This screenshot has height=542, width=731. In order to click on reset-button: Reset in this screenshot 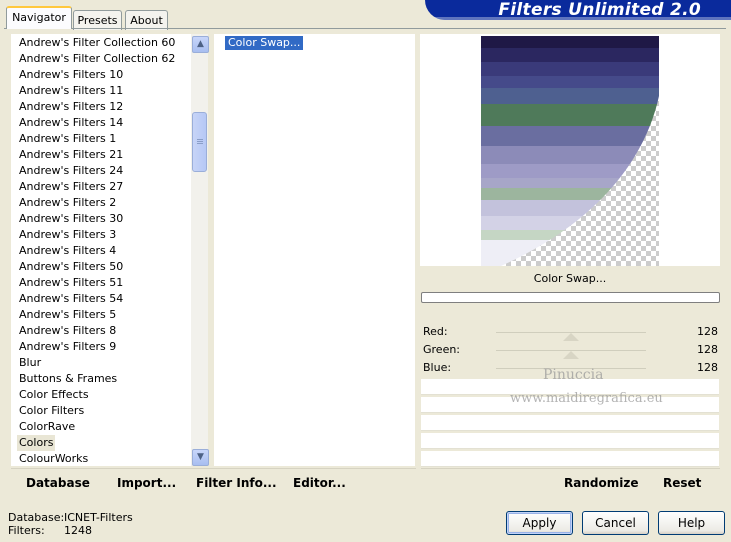, I will do `click(682, 483)`.